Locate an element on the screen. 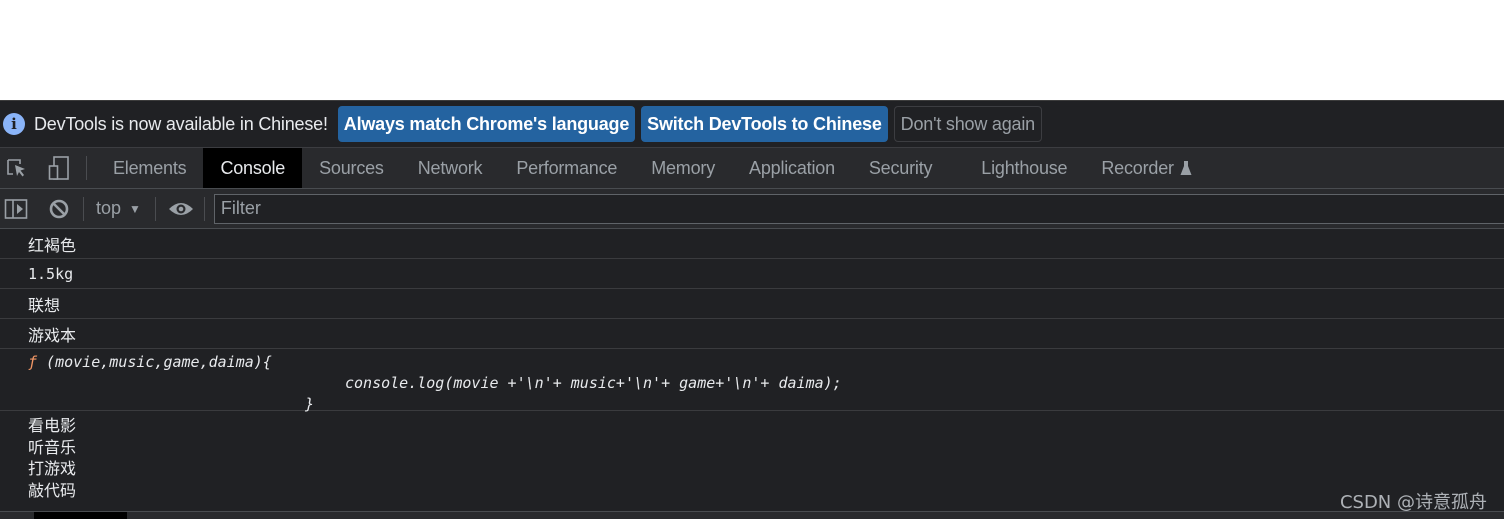 This screenshot has width=1504, height=519. tab-sources: Sources is located at coordinates (351, 168).